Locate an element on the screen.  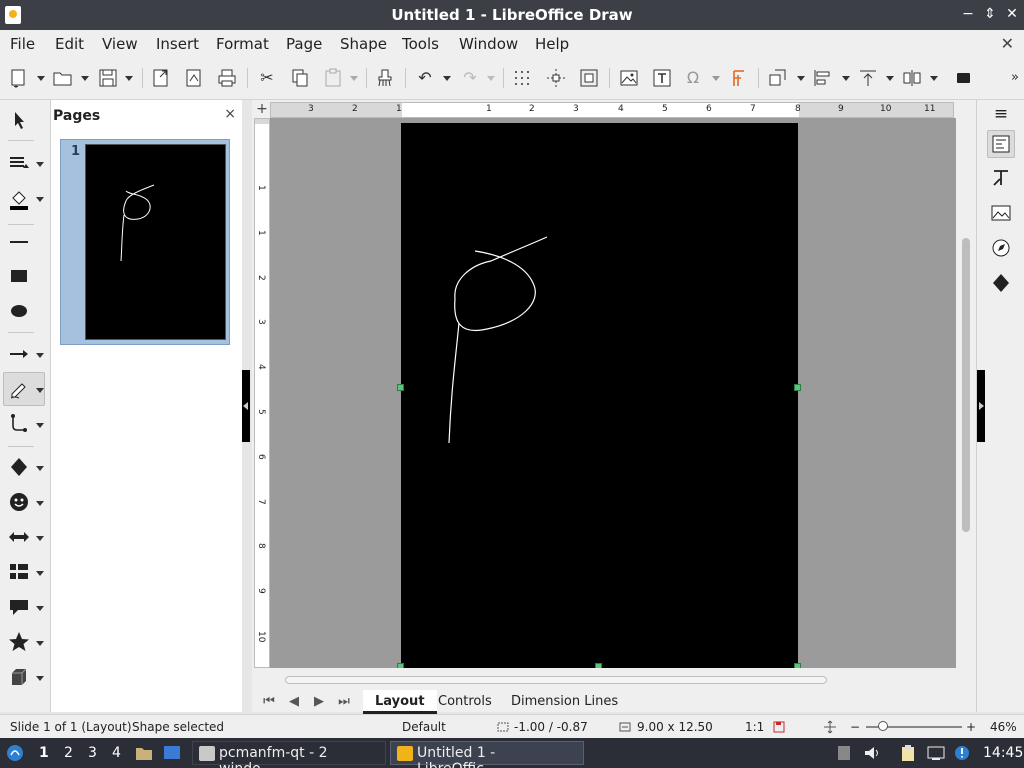
menu-shape: Shape is located at coordinates (363, 44).